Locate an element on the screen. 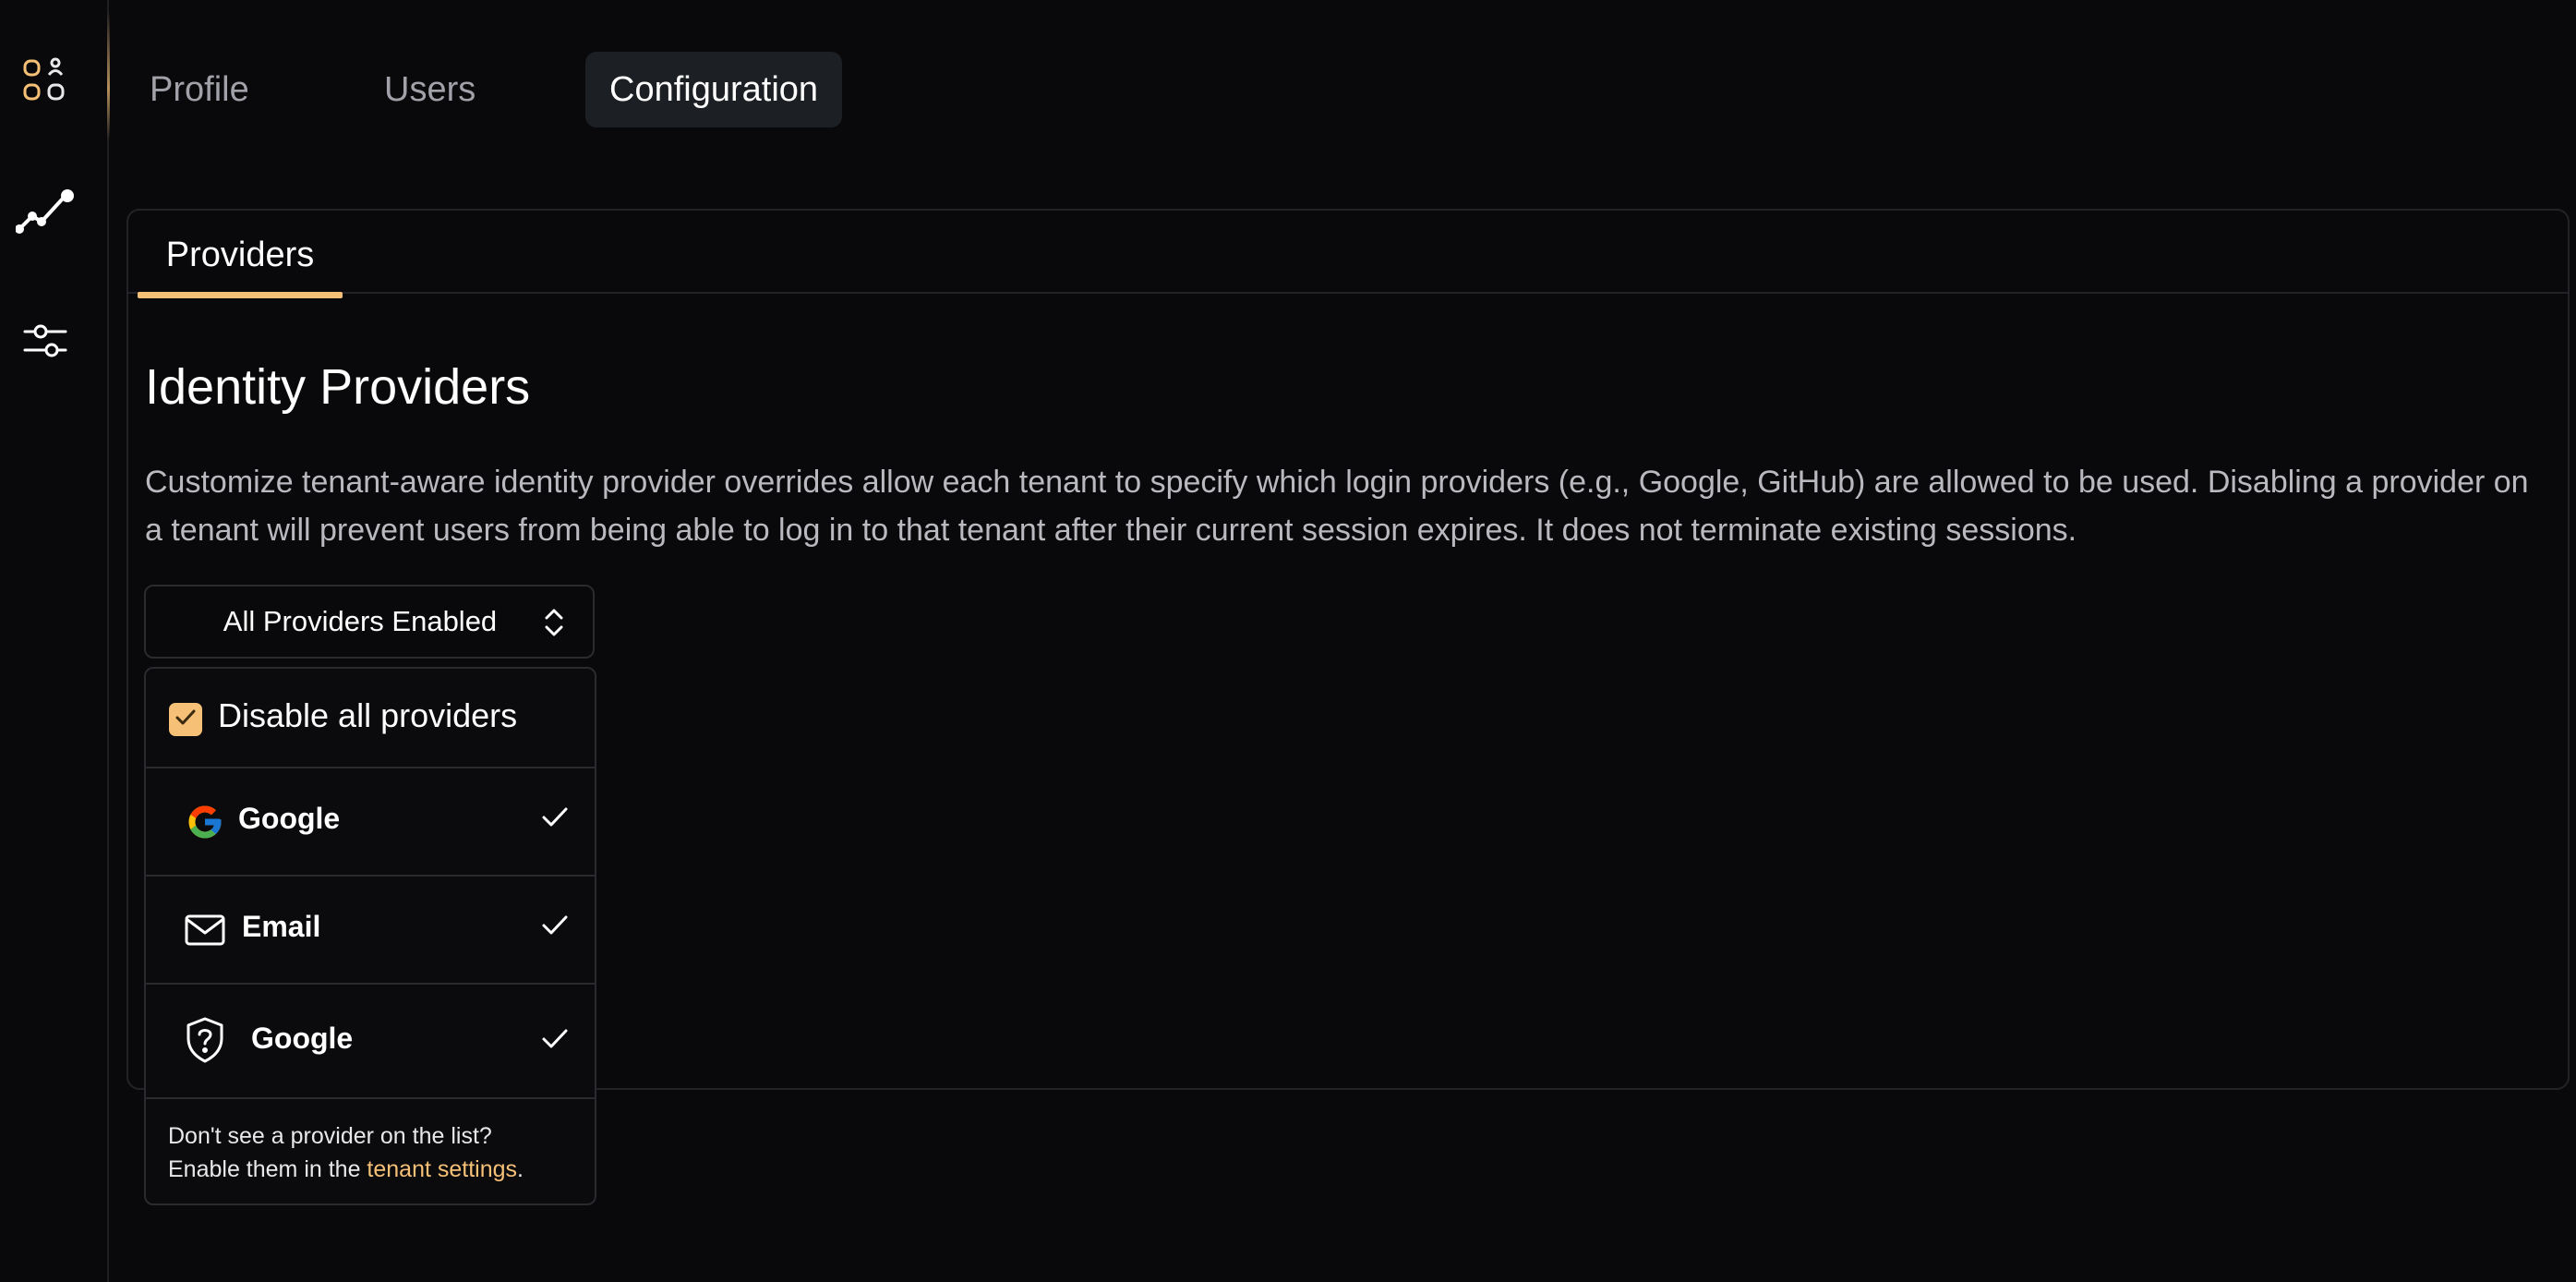  tab-providers: Providers is located at coordinates (240, 255).